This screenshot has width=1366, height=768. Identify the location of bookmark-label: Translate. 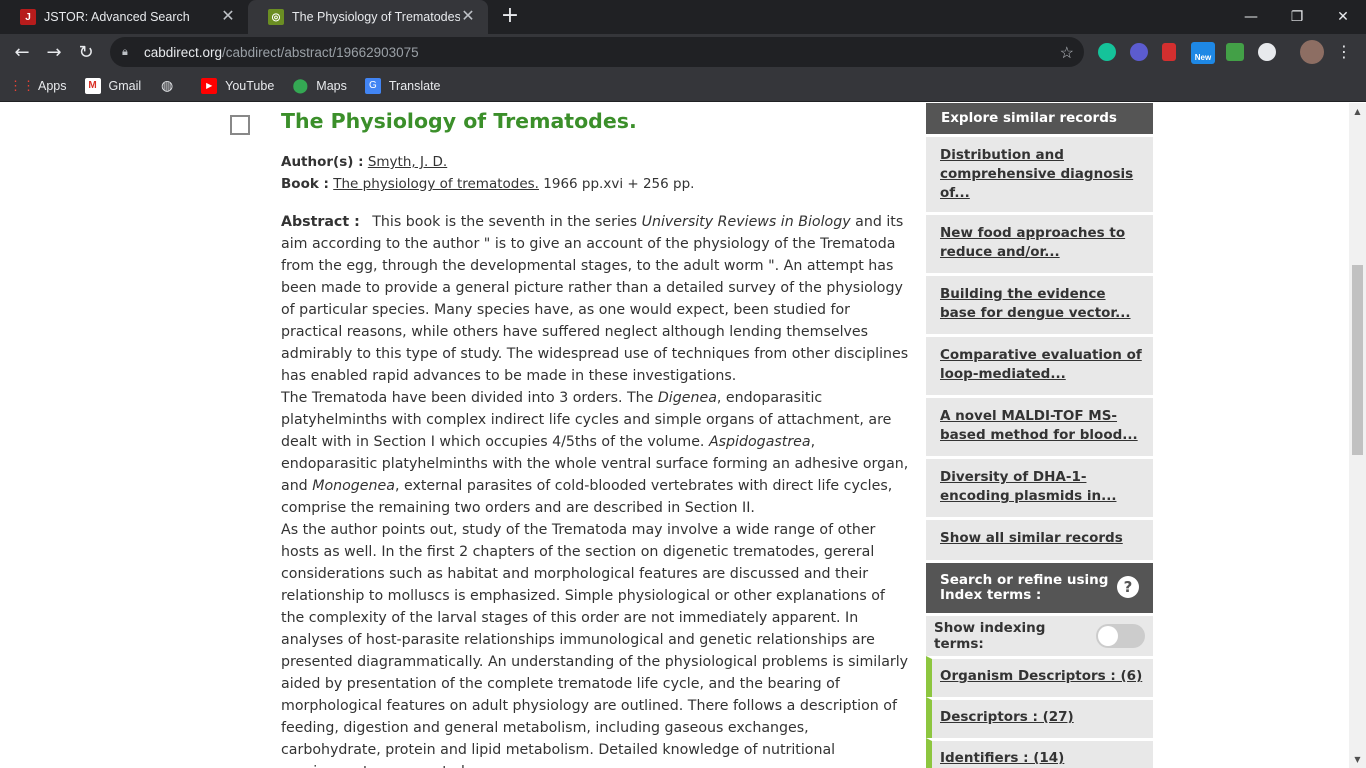
(414, 85).